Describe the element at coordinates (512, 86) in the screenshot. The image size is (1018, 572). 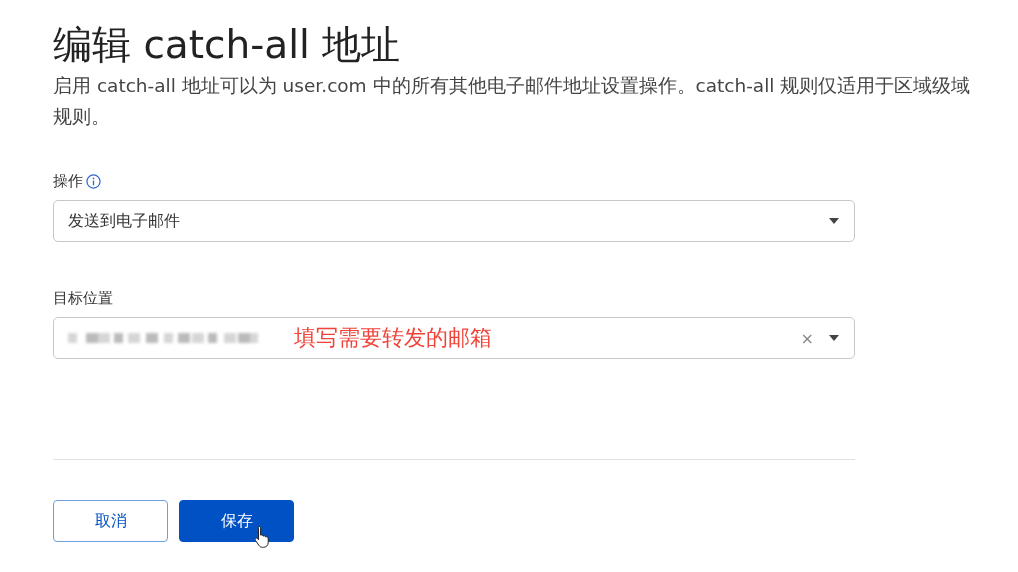
I see `description-text: 启用 catch-all 地址可以为 user.com 中的所有其他电子邮件地址设置操作。catch-all 规则仅适用于区域级域` at that location.